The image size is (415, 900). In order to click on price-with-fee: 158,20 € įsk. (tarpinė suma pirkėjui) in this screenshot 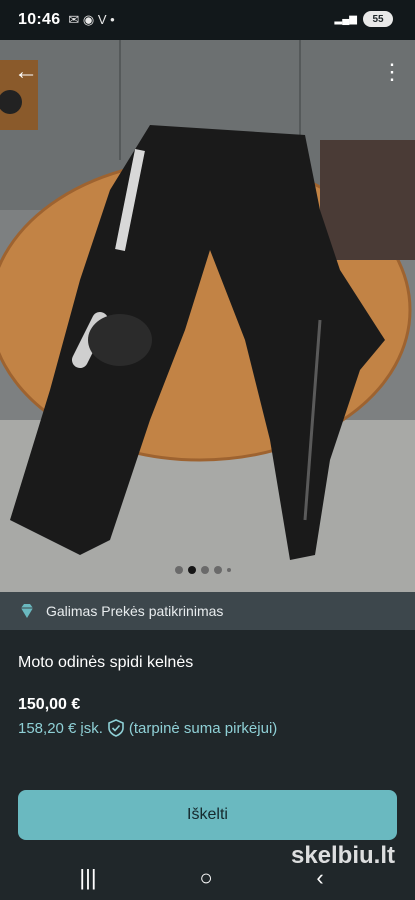, I will do `click(147, 728)`.